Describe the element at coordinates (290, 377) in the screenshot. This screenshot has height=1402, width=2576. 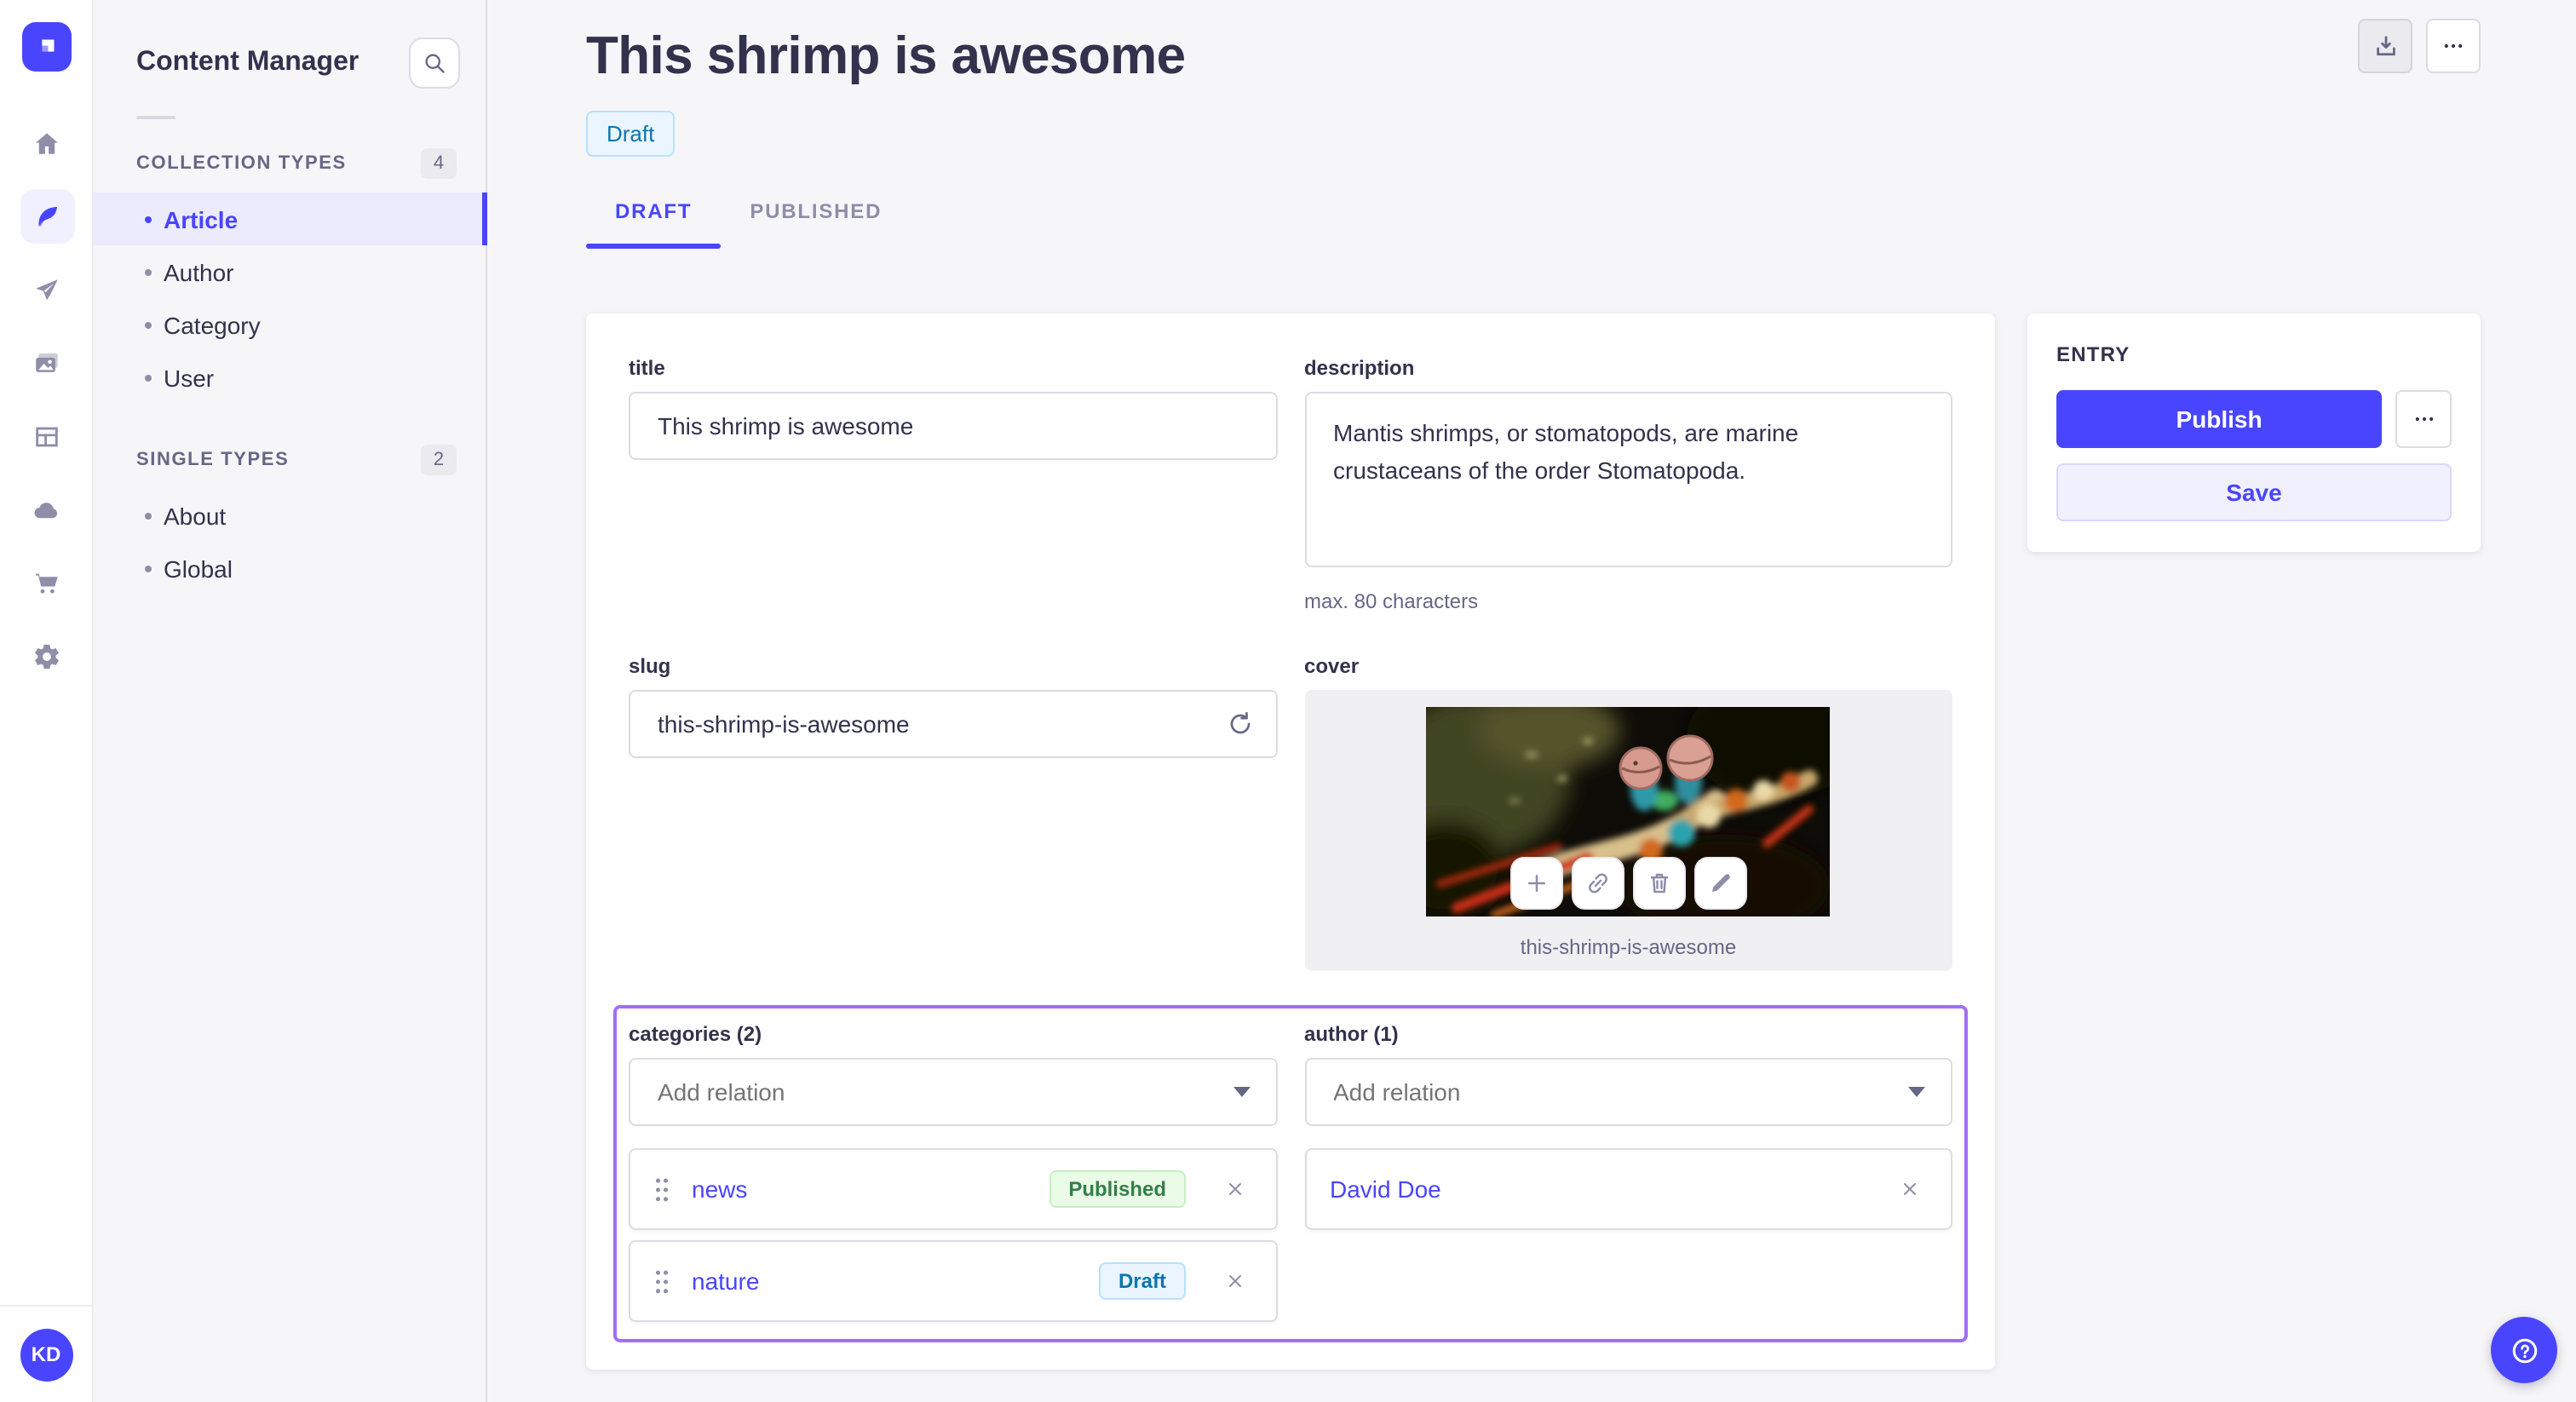
I see `sidebar-item-user: User` at that location.